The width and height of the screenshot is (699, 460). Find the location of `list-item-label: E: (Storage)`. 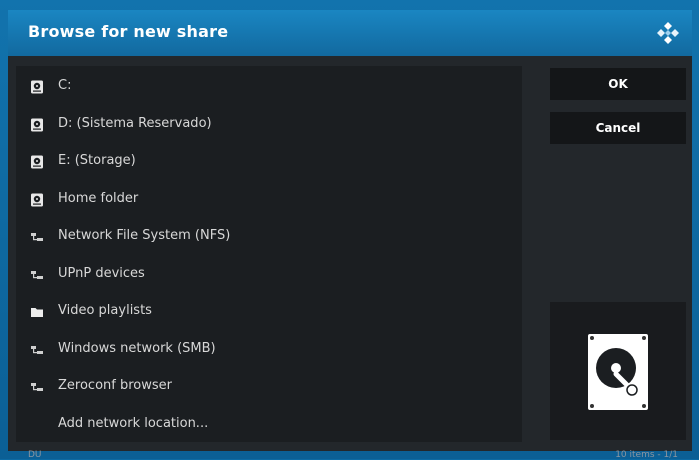

list-item-label: E: (Storage) is located at coordinates (97, 160).